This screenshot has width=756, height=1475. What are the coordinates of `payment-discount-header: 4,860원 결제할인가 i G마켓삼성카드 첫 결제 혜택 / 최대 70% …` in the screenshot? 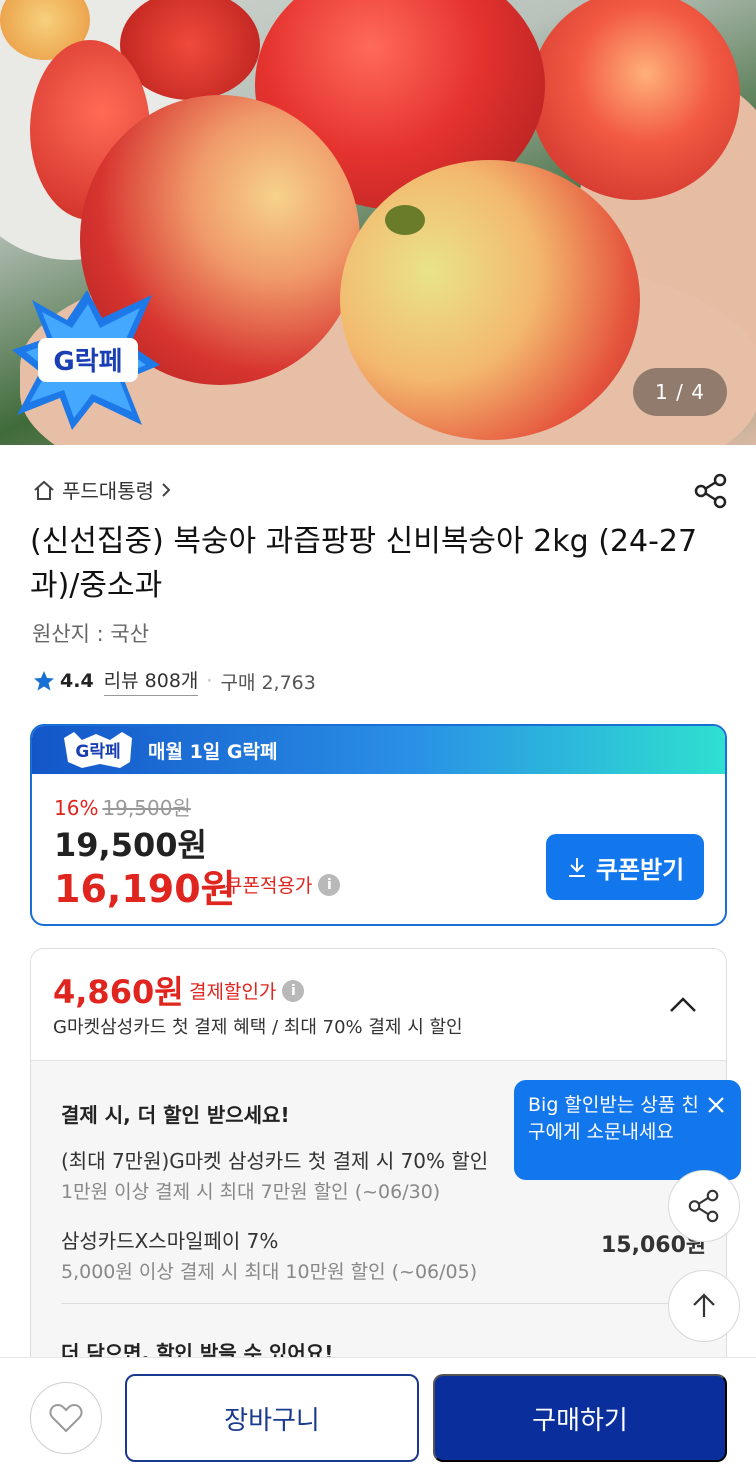 It's located at (378, 1005).